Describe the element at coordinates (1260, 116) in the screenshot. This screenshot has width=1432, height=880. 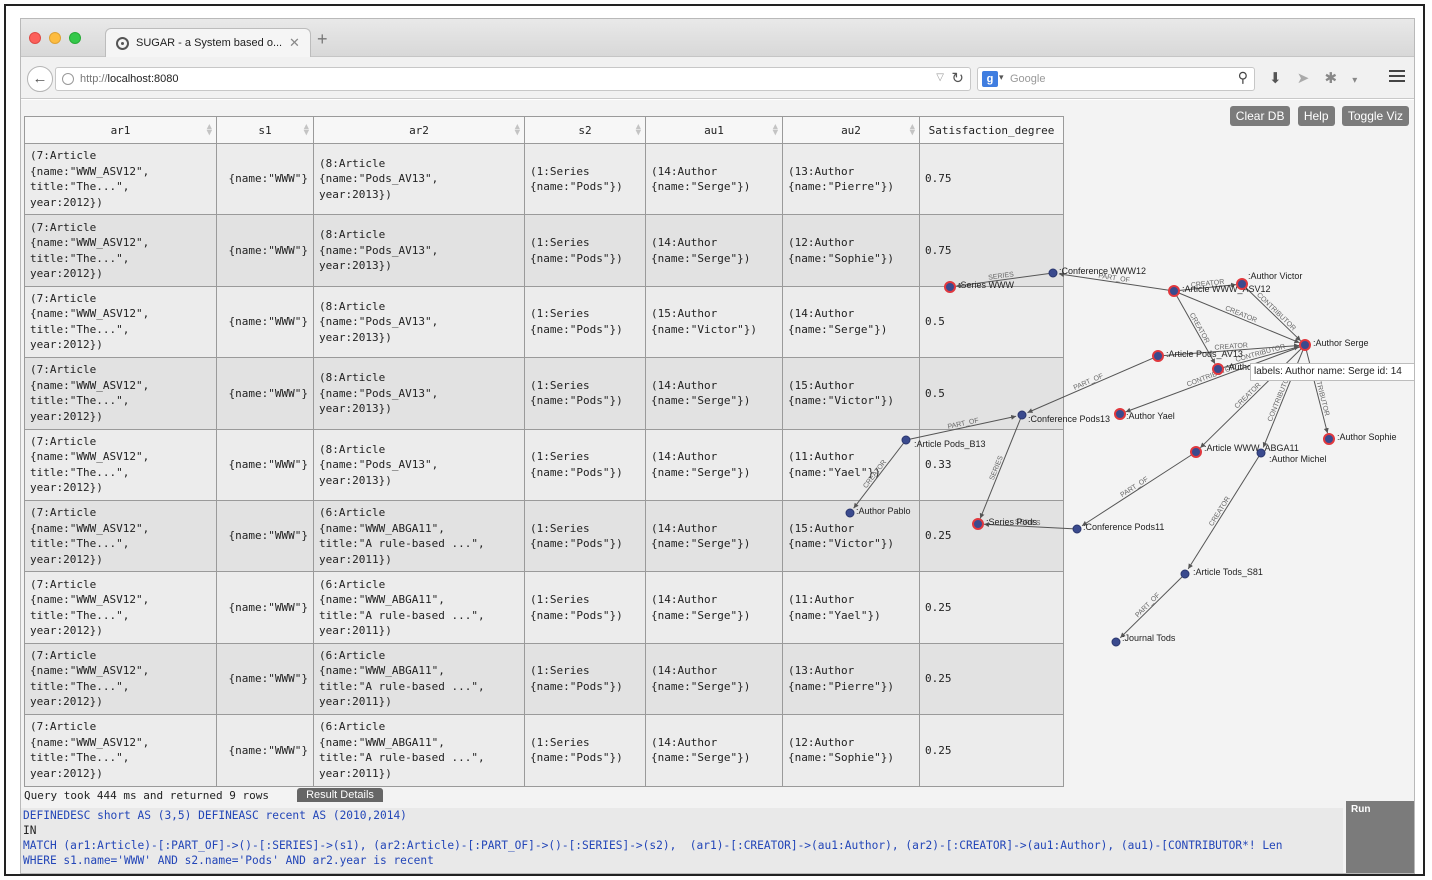
I see `clear-db-button: Clear DB` at that location.